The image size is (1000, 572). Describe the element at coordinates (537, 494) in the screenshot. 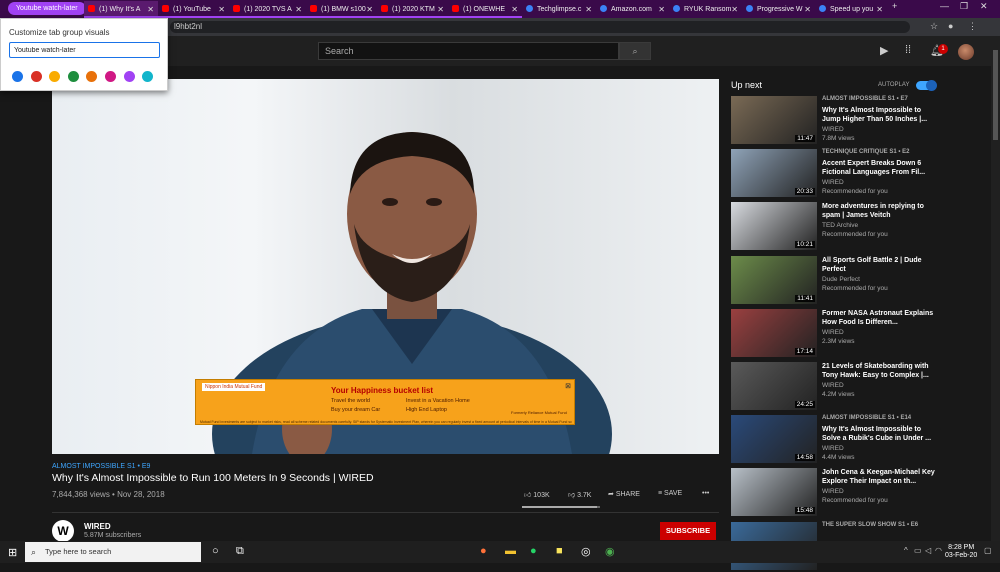

I see `like-button: 👍︎ 103K` at that location.